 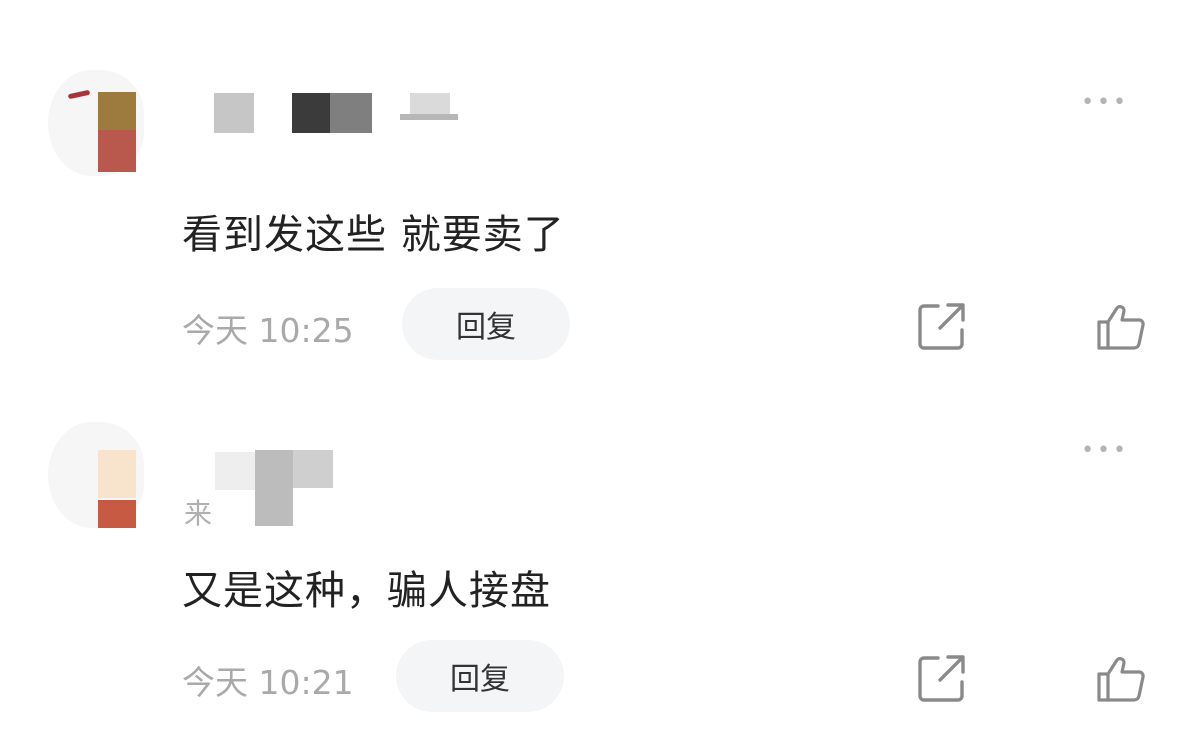 What do you see at coordinates (268, 682) in the screenshot?
I see `comment-time: 今天 10:21` at bounding box center [268, 682].